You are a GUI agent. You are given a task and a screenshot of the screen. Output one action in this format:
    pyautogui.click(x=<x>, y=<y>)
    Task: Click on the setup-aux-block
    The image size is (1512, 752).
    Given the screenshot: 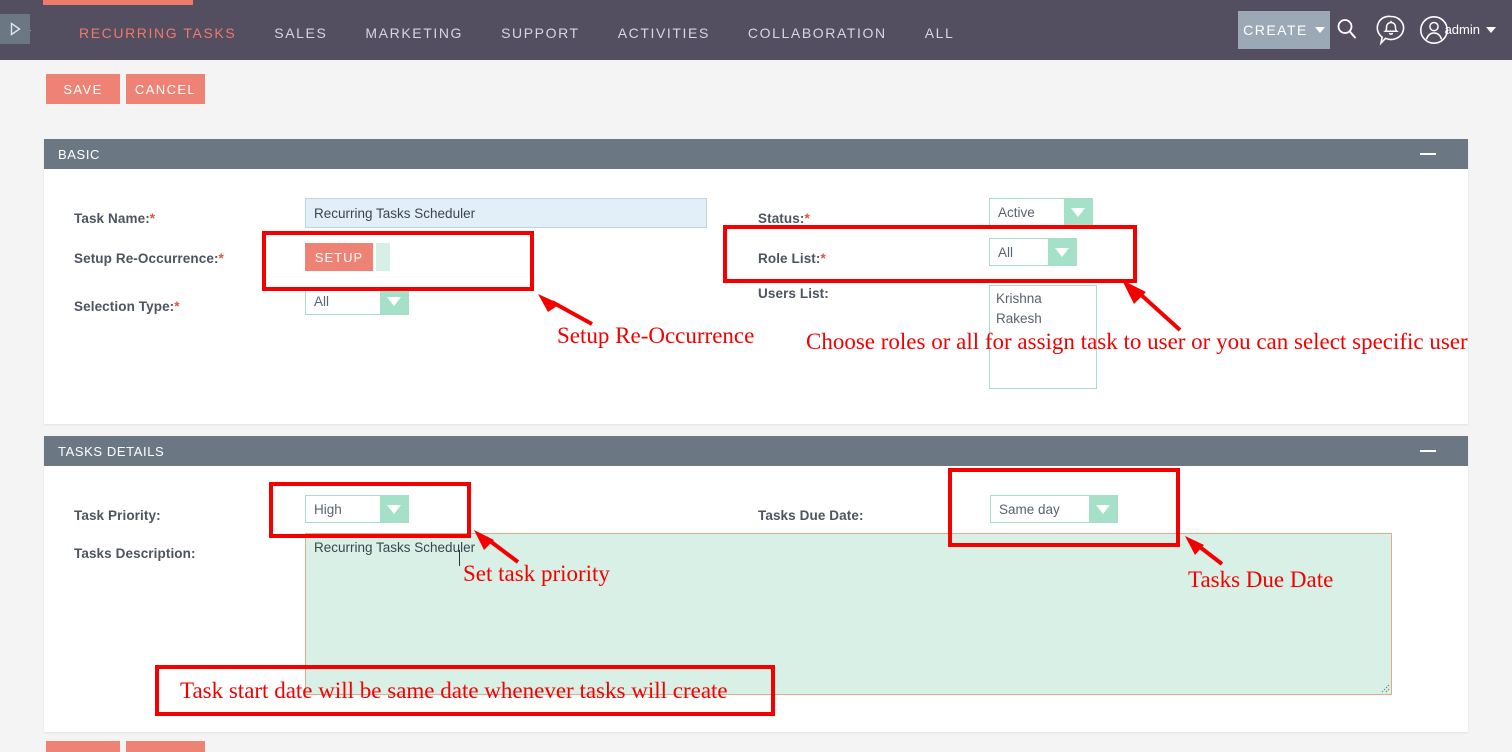 What is the action you would take?
    pyautogui.click(x=383, y=257)
    